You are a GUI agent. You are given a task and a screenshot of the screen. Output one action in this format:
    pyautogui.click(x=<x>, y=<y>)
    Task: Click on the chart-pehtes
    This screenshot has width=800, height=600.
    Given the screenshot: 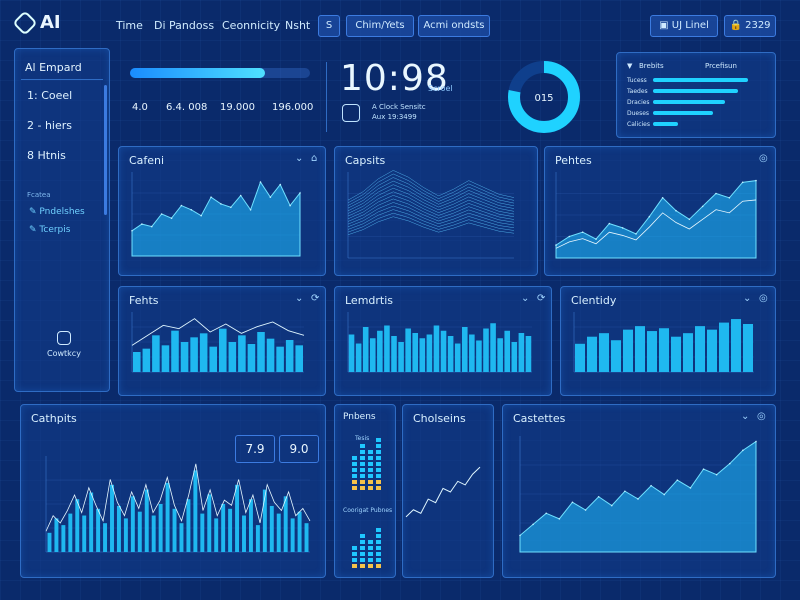 What is the action you would take?
    pyautogui.click(x=656, y=215)
    